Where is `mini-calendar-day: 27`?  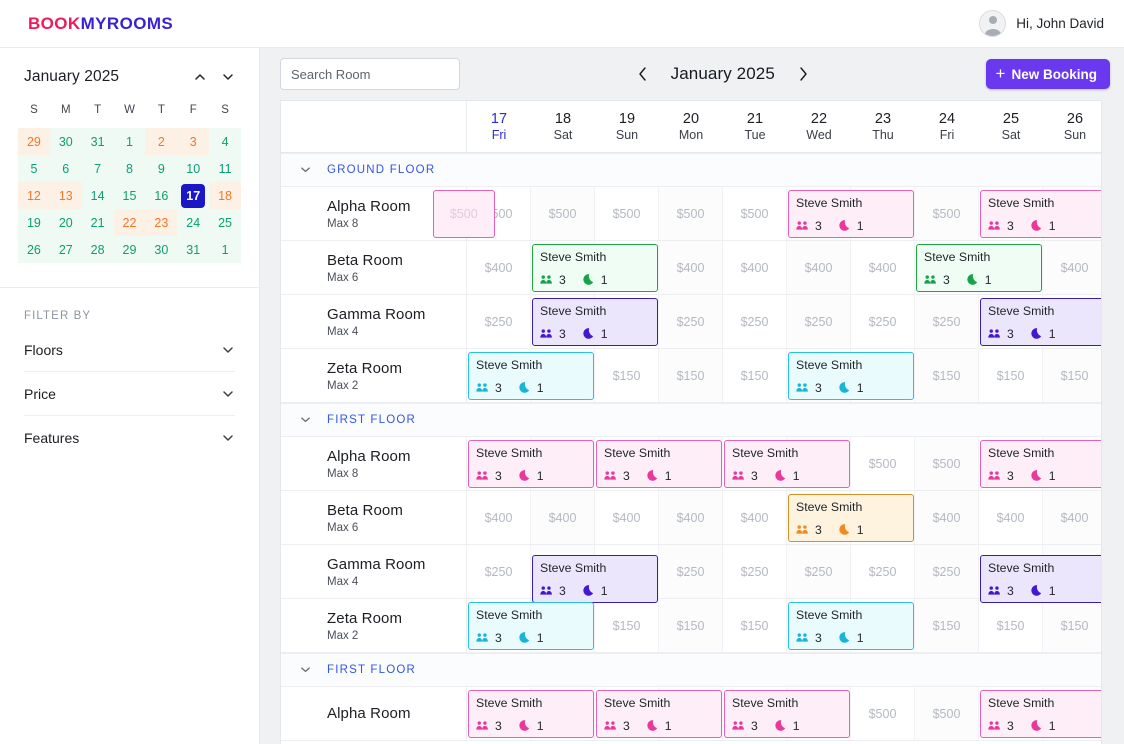 mini-calendar-day: 27 is located at coordinates (65, 249).